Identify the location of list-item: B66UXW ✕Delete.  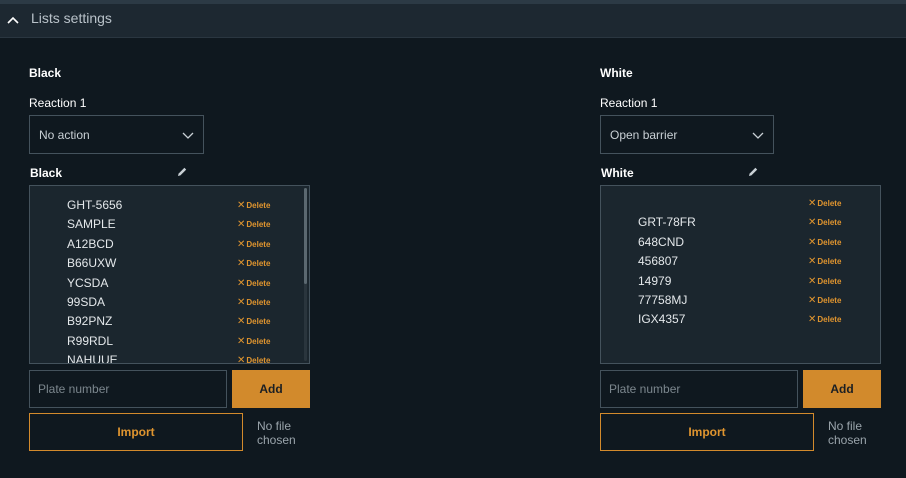
(165, 263).